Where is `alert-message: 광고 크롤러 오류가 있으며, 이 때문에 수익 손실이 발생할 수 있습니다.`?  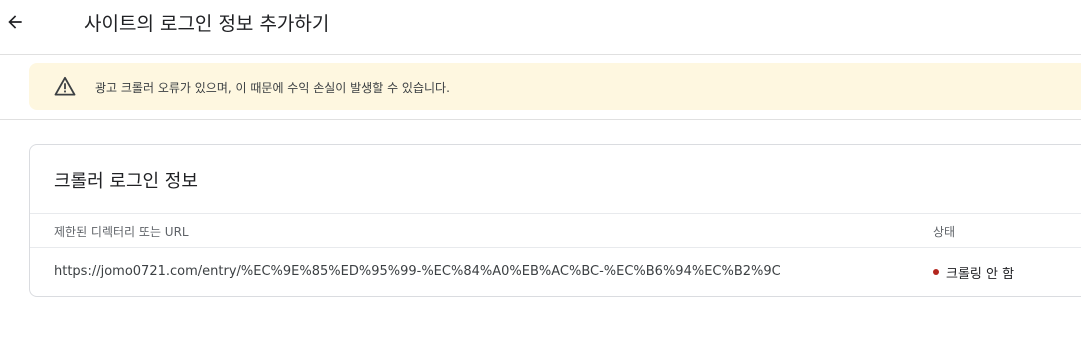 alert-message: 광고 크롤러 오류가 있으며, 이 때문에 수익 손실이 발생할 수 있습니다. is located at coordinates (272, 88).